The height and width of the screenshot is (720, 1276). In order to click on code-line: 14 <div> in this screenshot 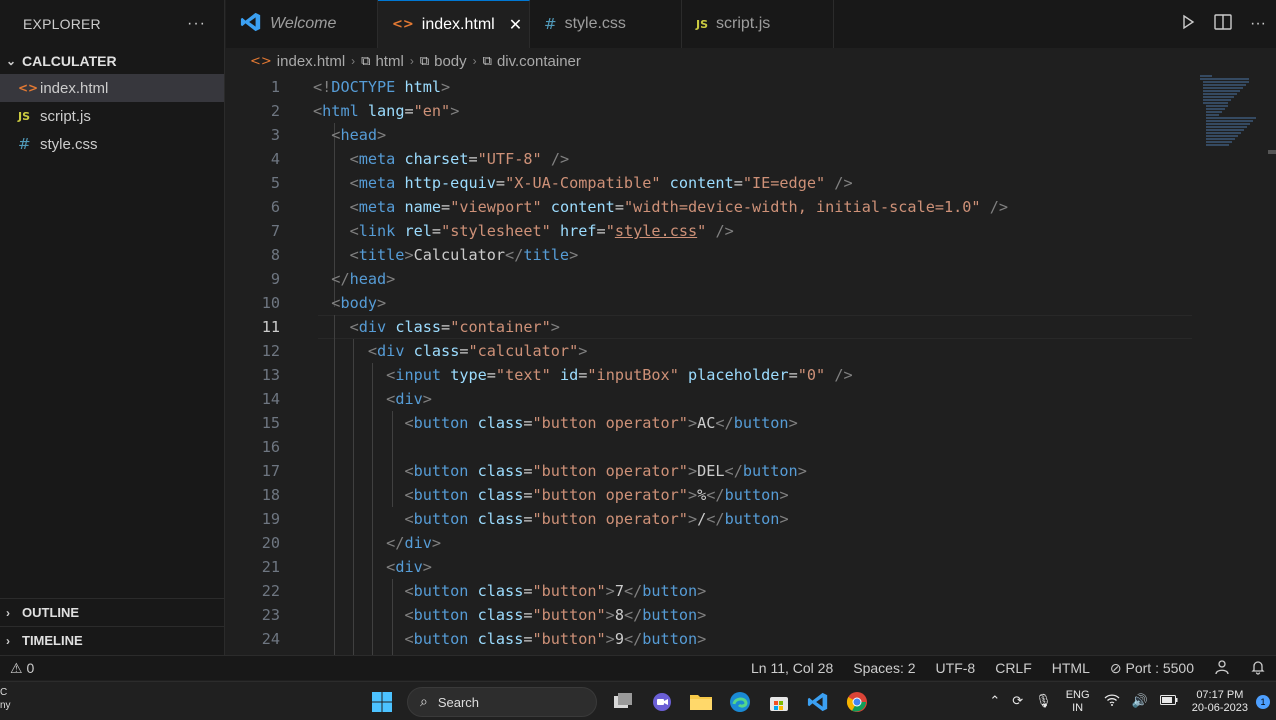, I will do `click(746, 399)`.